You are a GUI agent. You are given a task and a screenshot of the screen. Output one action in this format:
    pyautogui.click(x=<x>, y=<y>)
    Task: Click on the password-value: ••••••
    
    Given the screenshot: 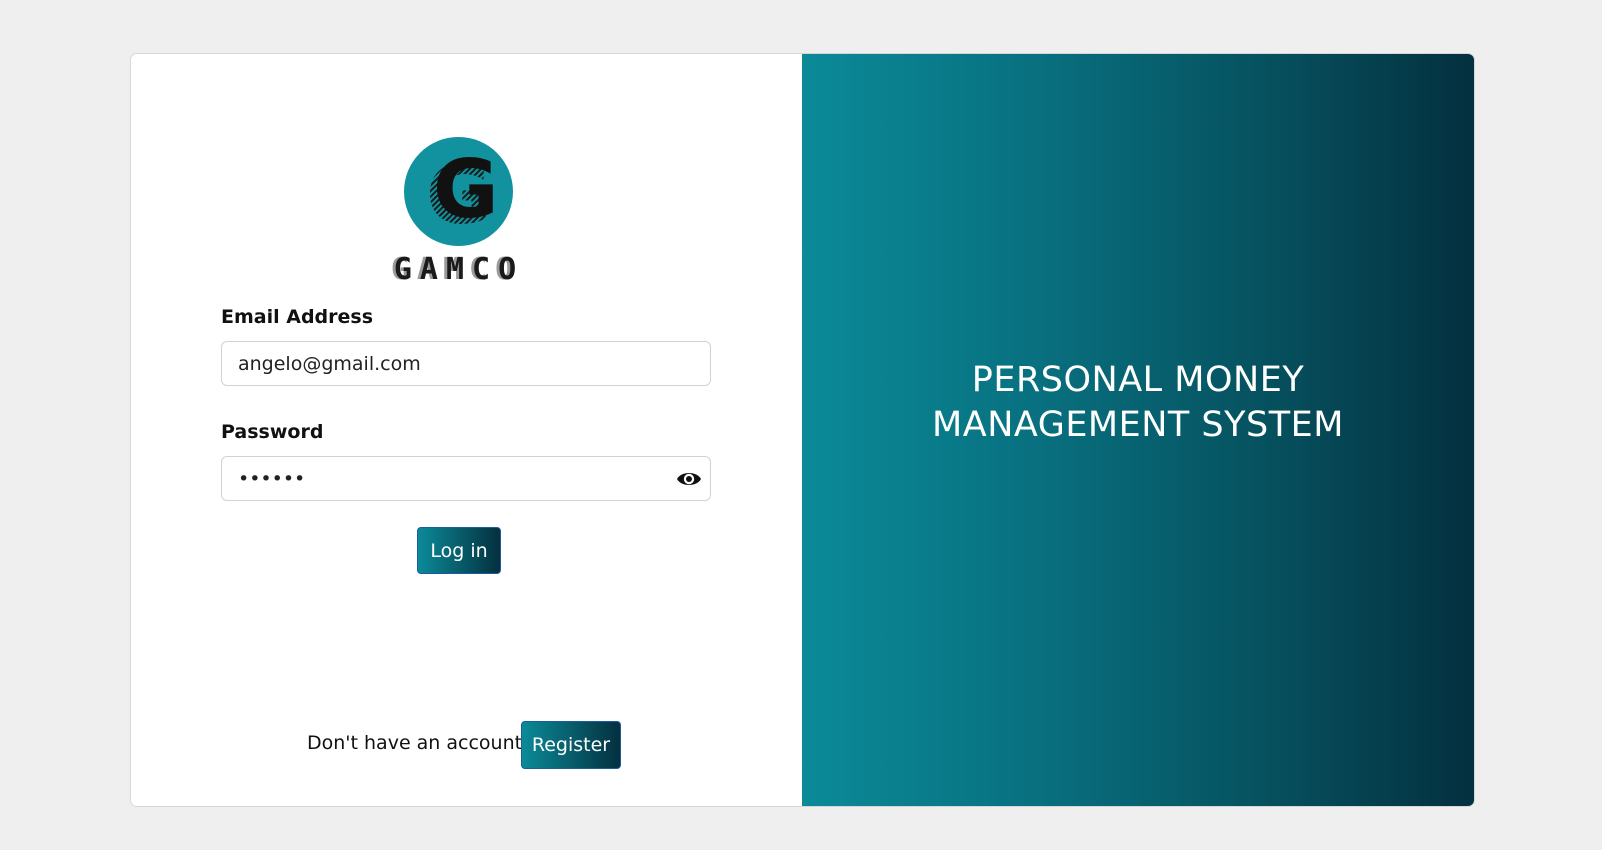 What is the action you would take?
    pyautogui.click(x=272, y=478)
    